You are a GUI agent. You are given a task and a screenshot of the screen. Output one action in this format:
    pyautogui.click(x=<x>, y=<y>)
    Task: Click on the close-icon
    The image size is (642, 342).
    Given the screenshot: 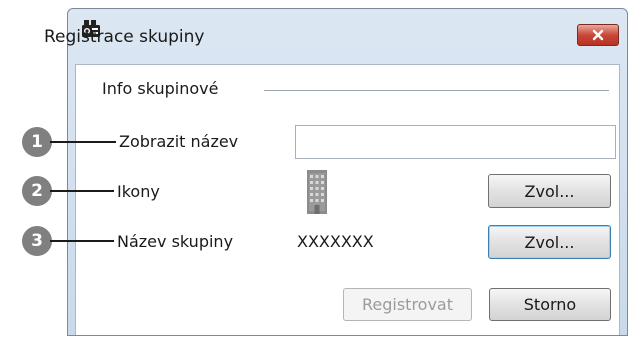 What is the action you would take?
    pyautogui.click(x=598, y=35)
    